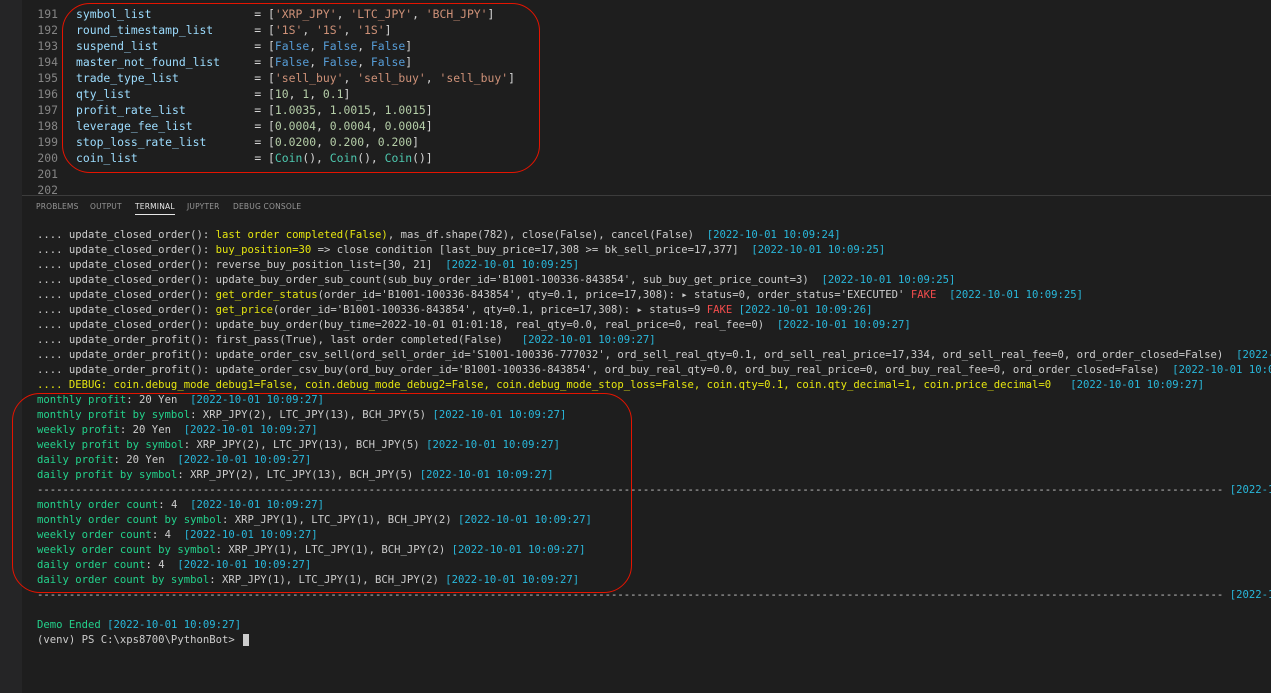  I want to click on line-number: 192, so click(47, 30).